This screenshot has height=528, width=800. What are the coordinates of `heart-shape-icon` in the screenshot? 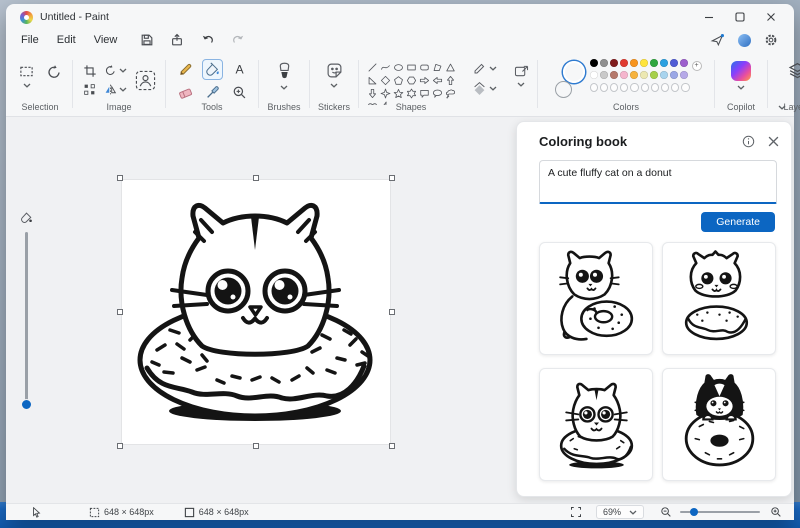 It's located at (372, 103).